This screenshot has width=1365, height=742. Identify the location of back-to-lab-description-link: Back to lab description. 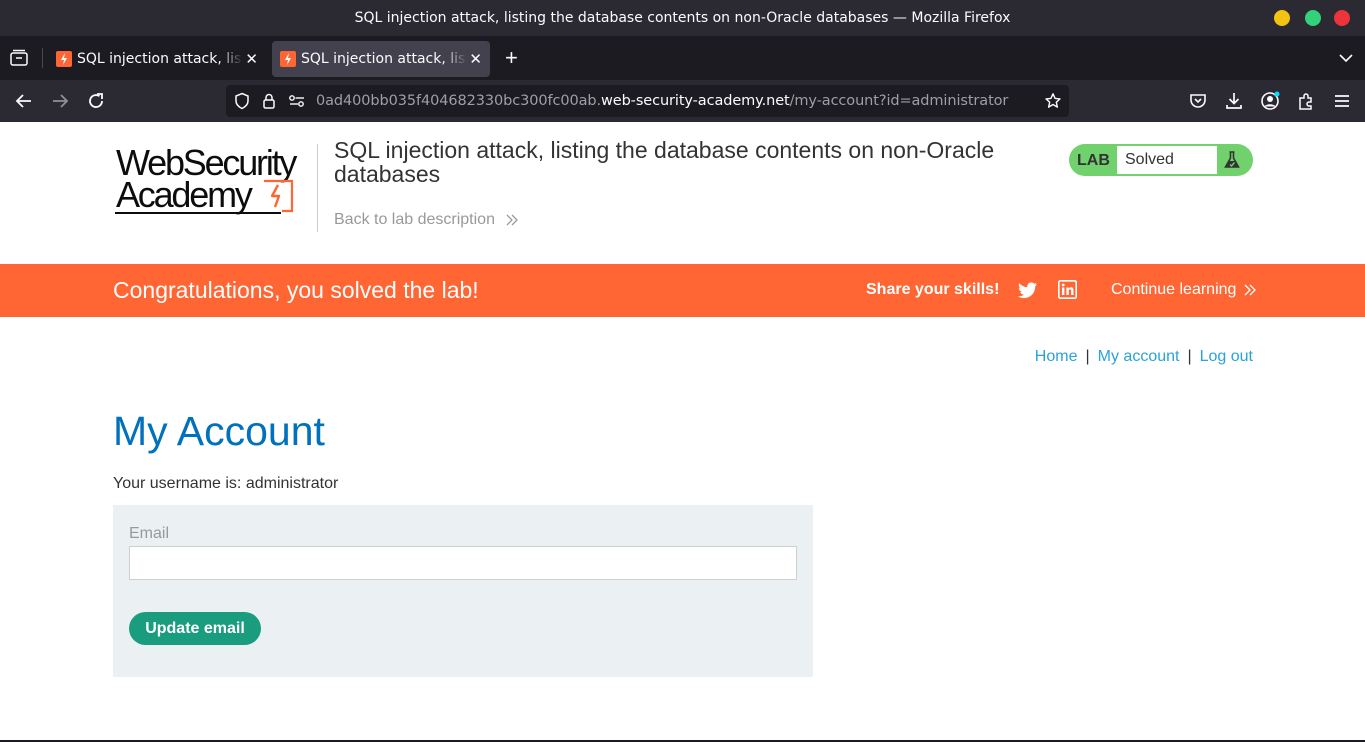
(426, 220).